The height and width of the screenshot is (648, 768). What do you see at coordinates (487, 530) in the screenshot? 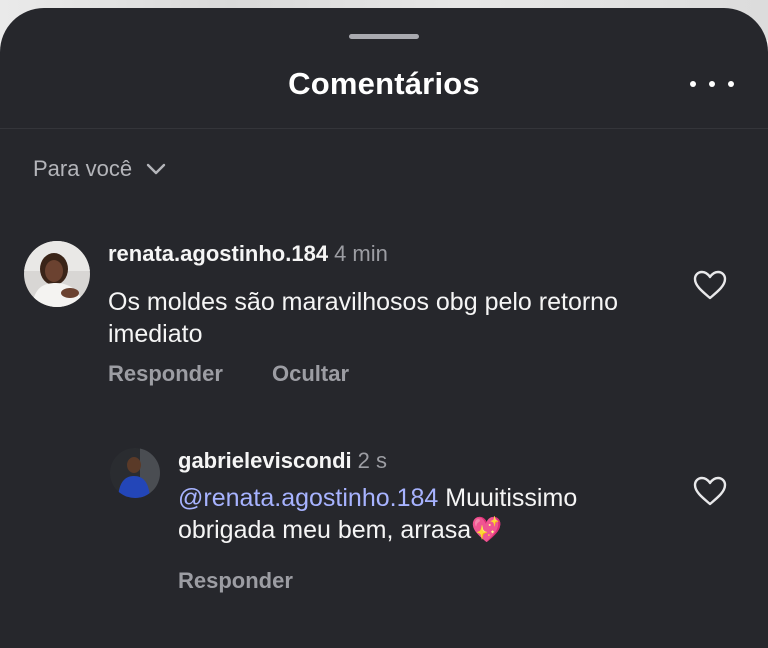
I see `sparkling-heart-icon: 💖` at bounding box center [487, 530].